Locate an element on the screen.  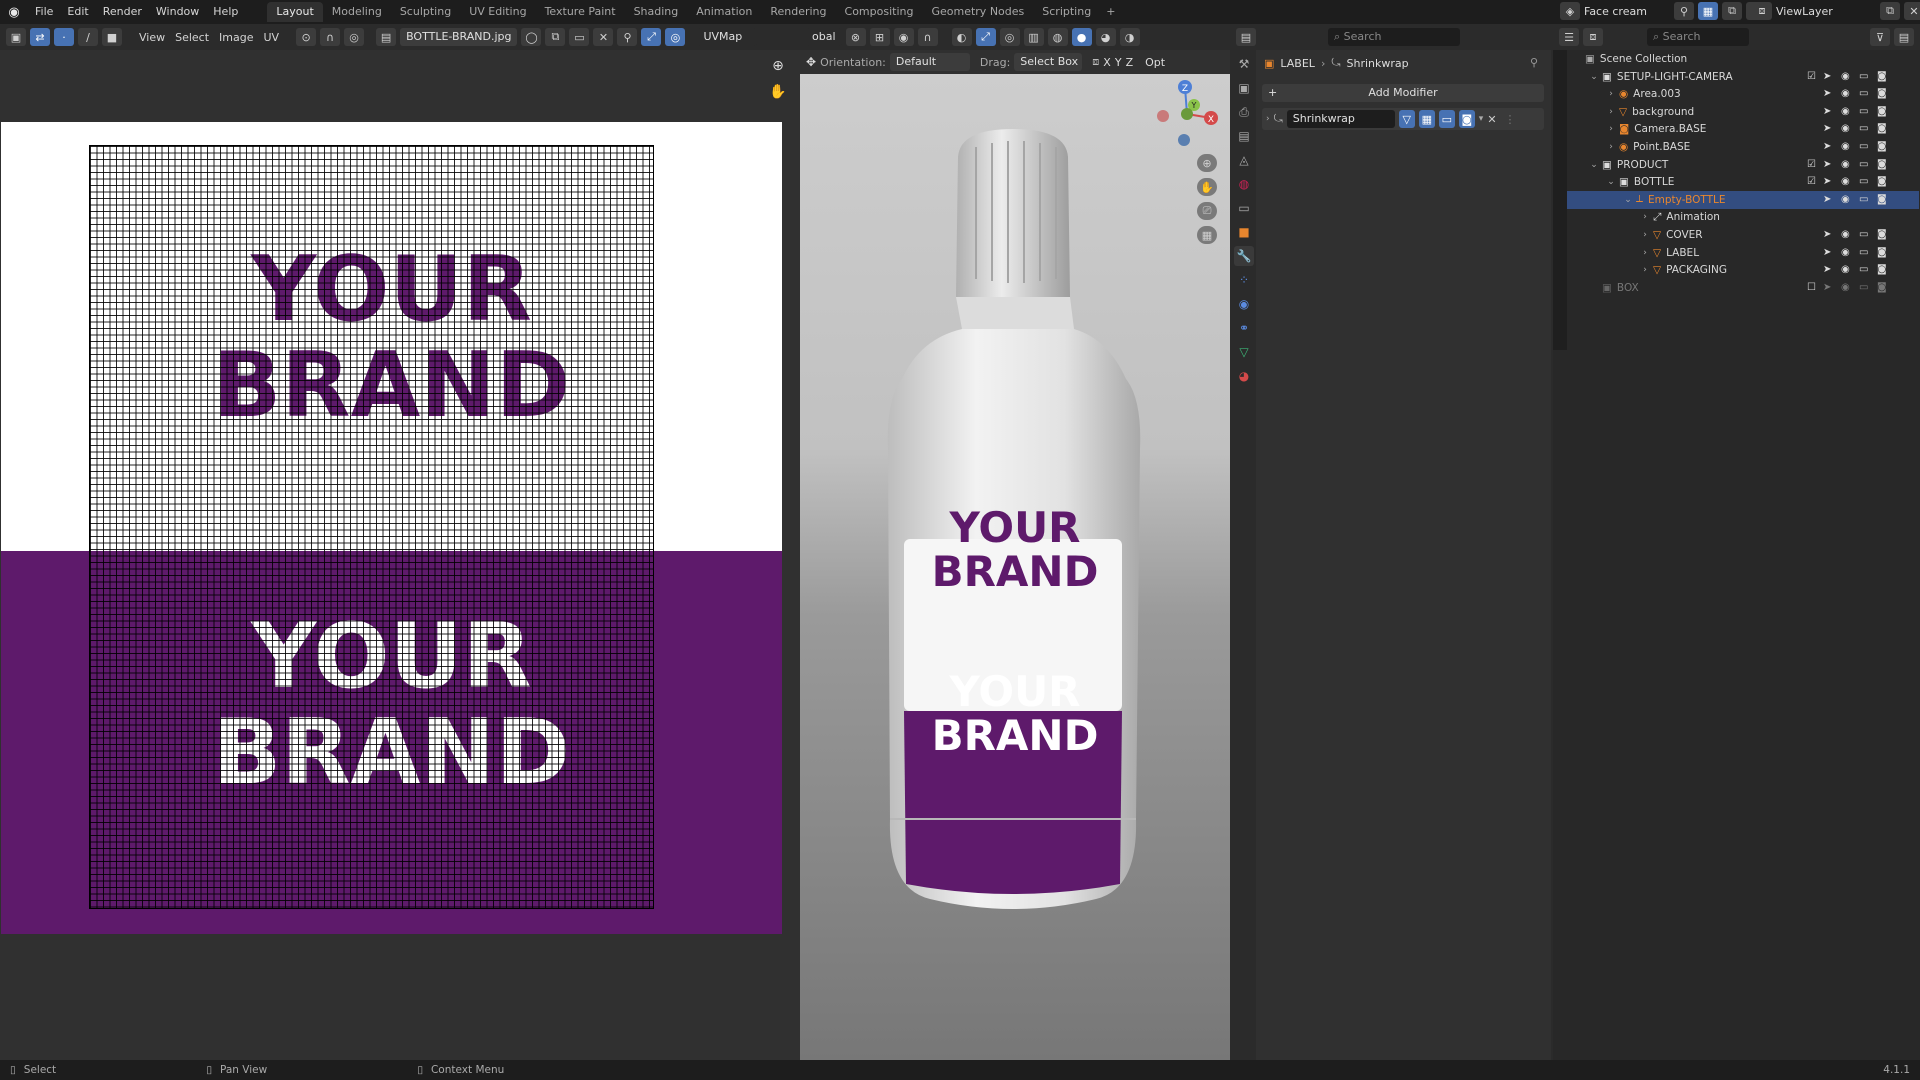
outliner-row-setup-light-camera: ⌄ ▣ SETUP-LIGHT-CAMERA ☑ ➤ ◉ ▭ ◙ is located at coordinates (1736, 77).